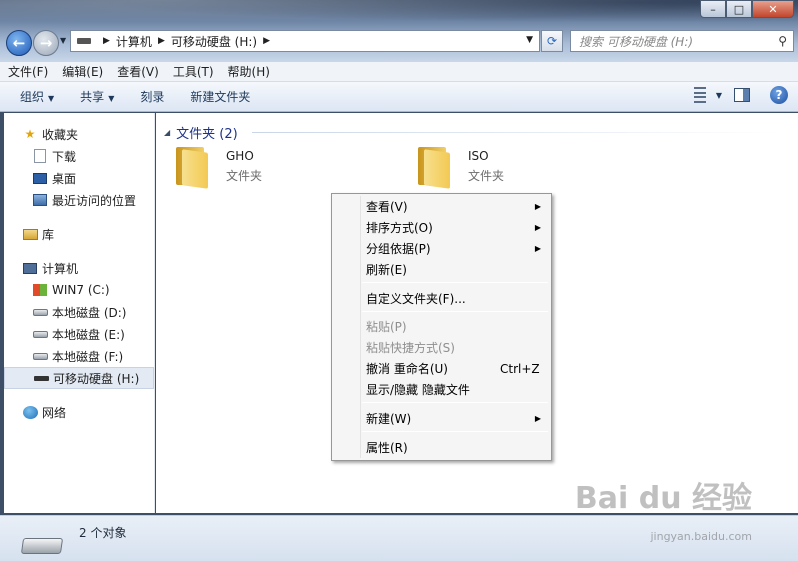  What do you see at coordinates (779, 95) in the screenshot?
I see `help-icon: ?` at bounding box center [779, 95].